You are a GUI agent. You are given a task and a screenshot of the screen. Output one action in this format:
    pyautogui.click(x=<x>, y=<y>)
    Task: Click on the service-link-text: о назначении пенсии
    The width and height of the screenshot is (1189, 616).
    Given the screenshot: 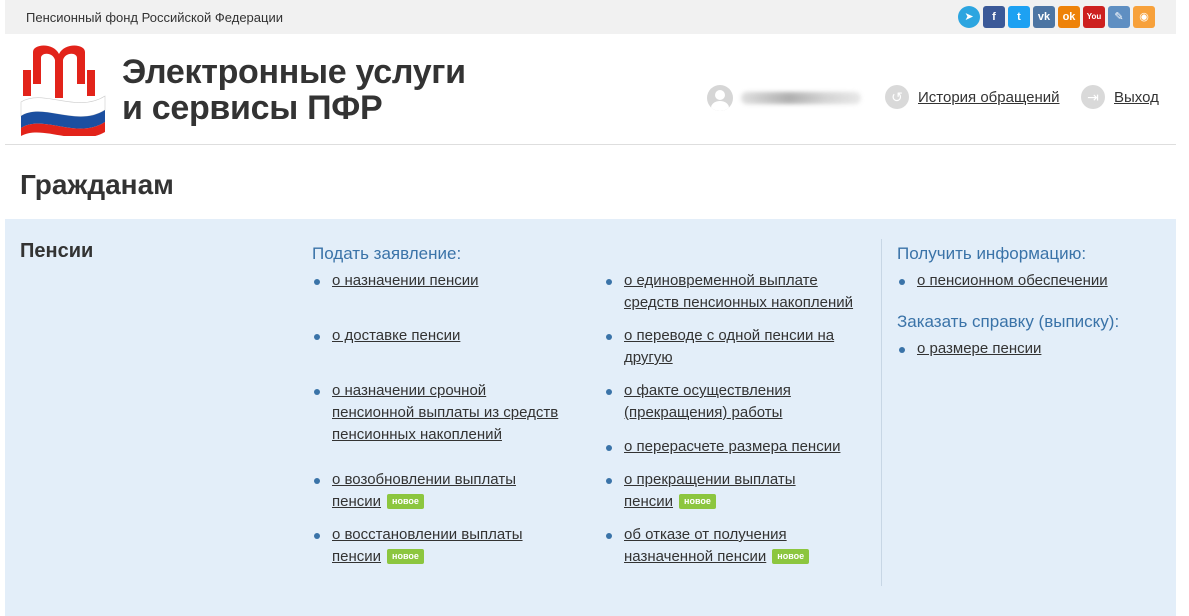 What is the action you would take?
    pyautogui.click(x=405, y=280)
    